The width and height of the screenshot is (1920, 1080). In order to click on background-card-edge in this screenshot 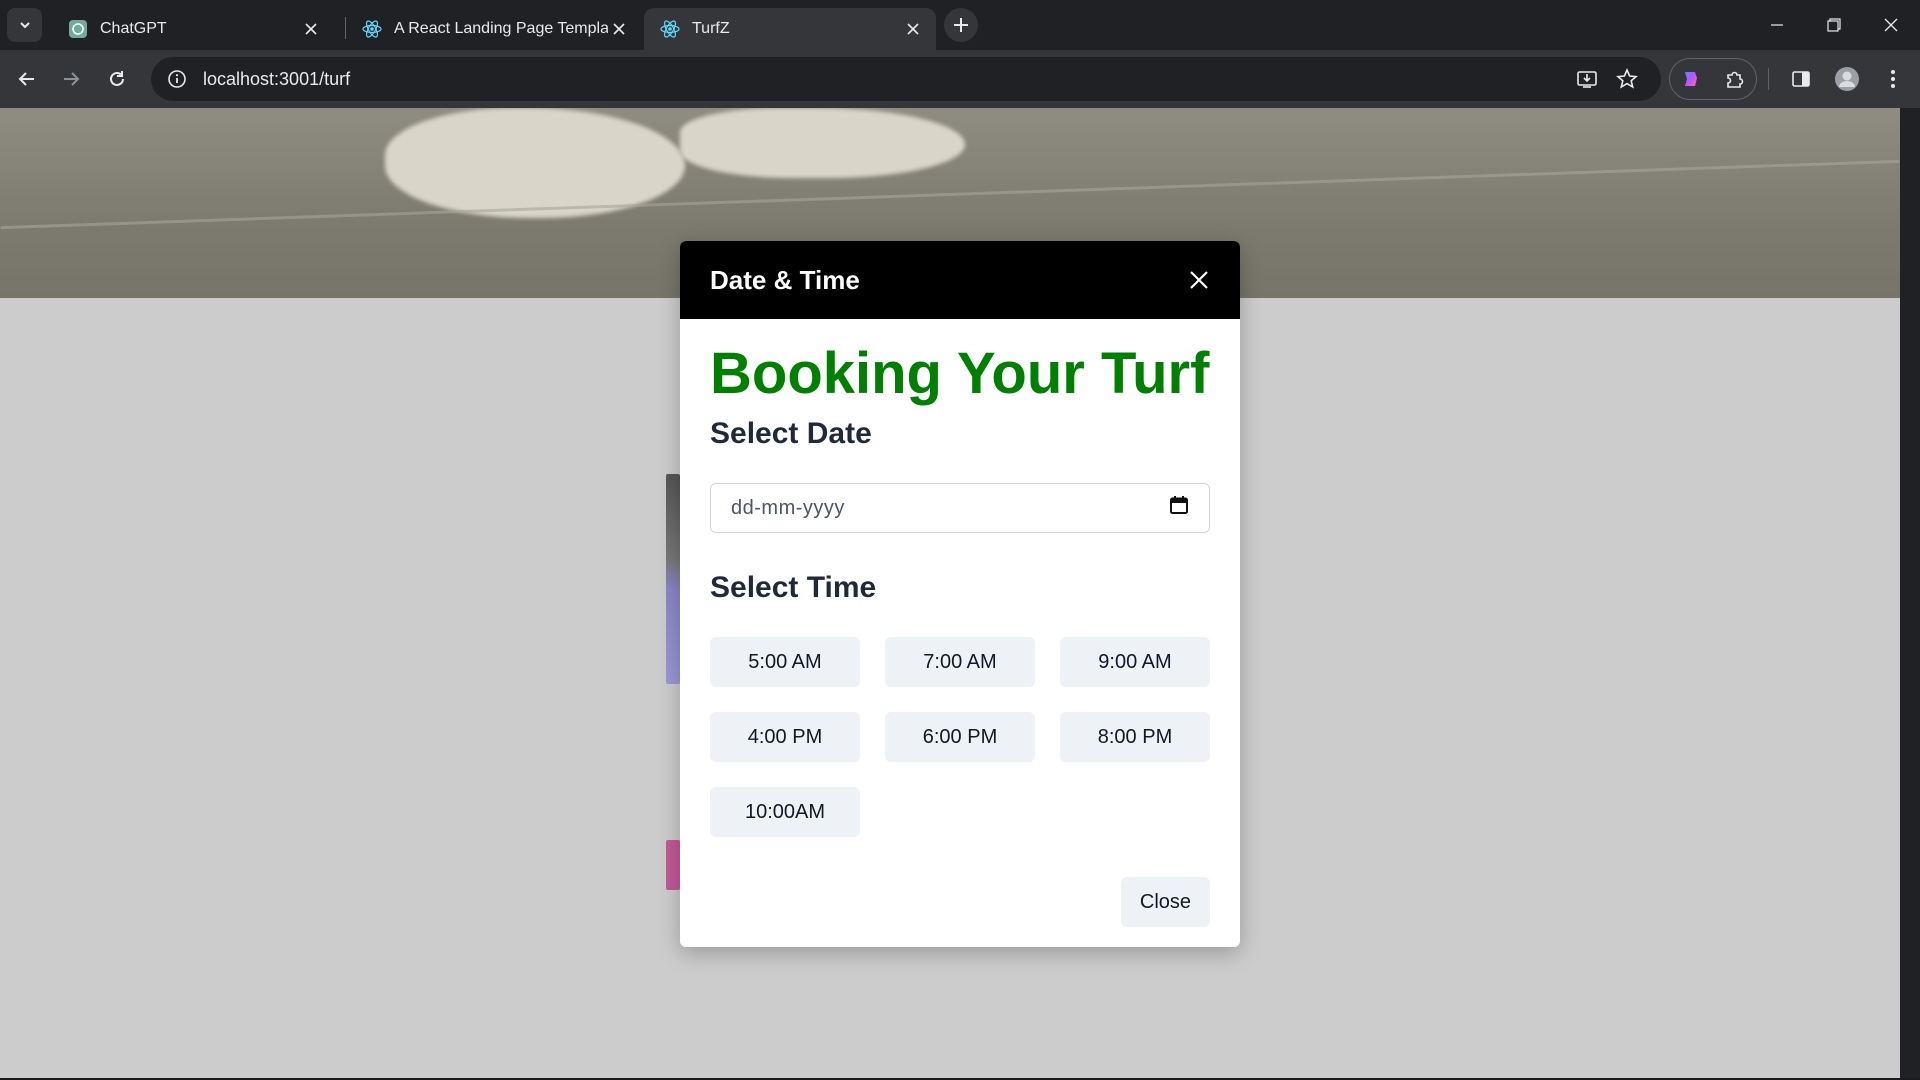, I will do `click(673, 579)`.